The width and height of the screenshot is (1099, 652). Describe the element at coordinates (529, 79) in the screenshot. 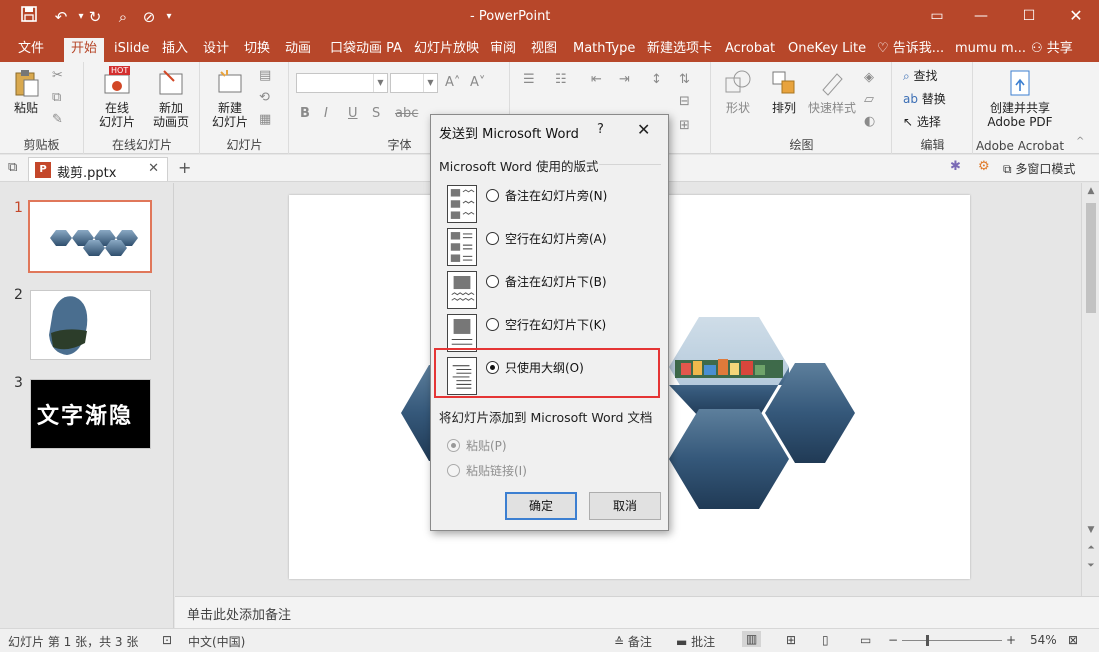

I see `bullets-icon: ☰` at that location.